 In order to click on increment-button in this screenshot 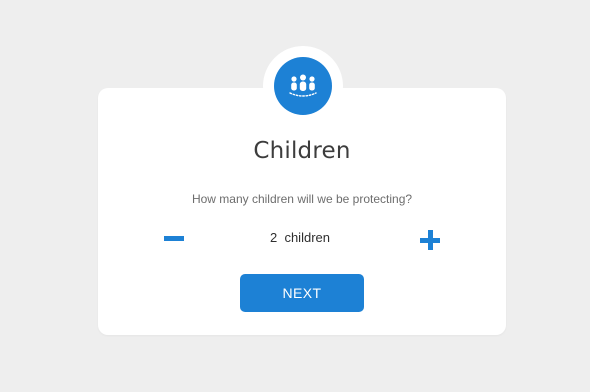, I will do `click(430, 240)`.